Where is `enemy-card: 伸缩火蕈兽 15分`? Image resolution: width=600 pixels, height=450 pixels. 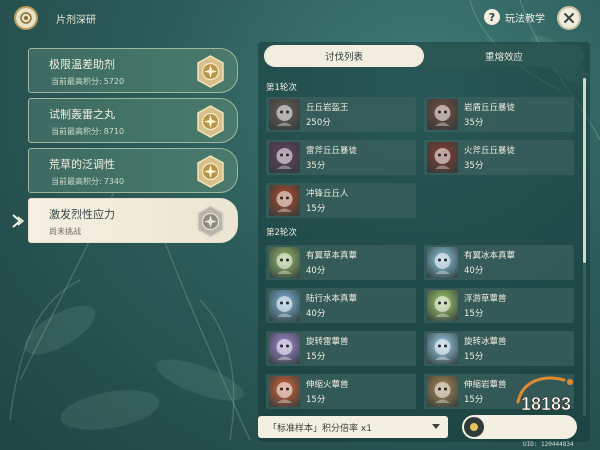 enemy-card: 伸缩火蕈兽 15分 is located at coordinates (341, 391).